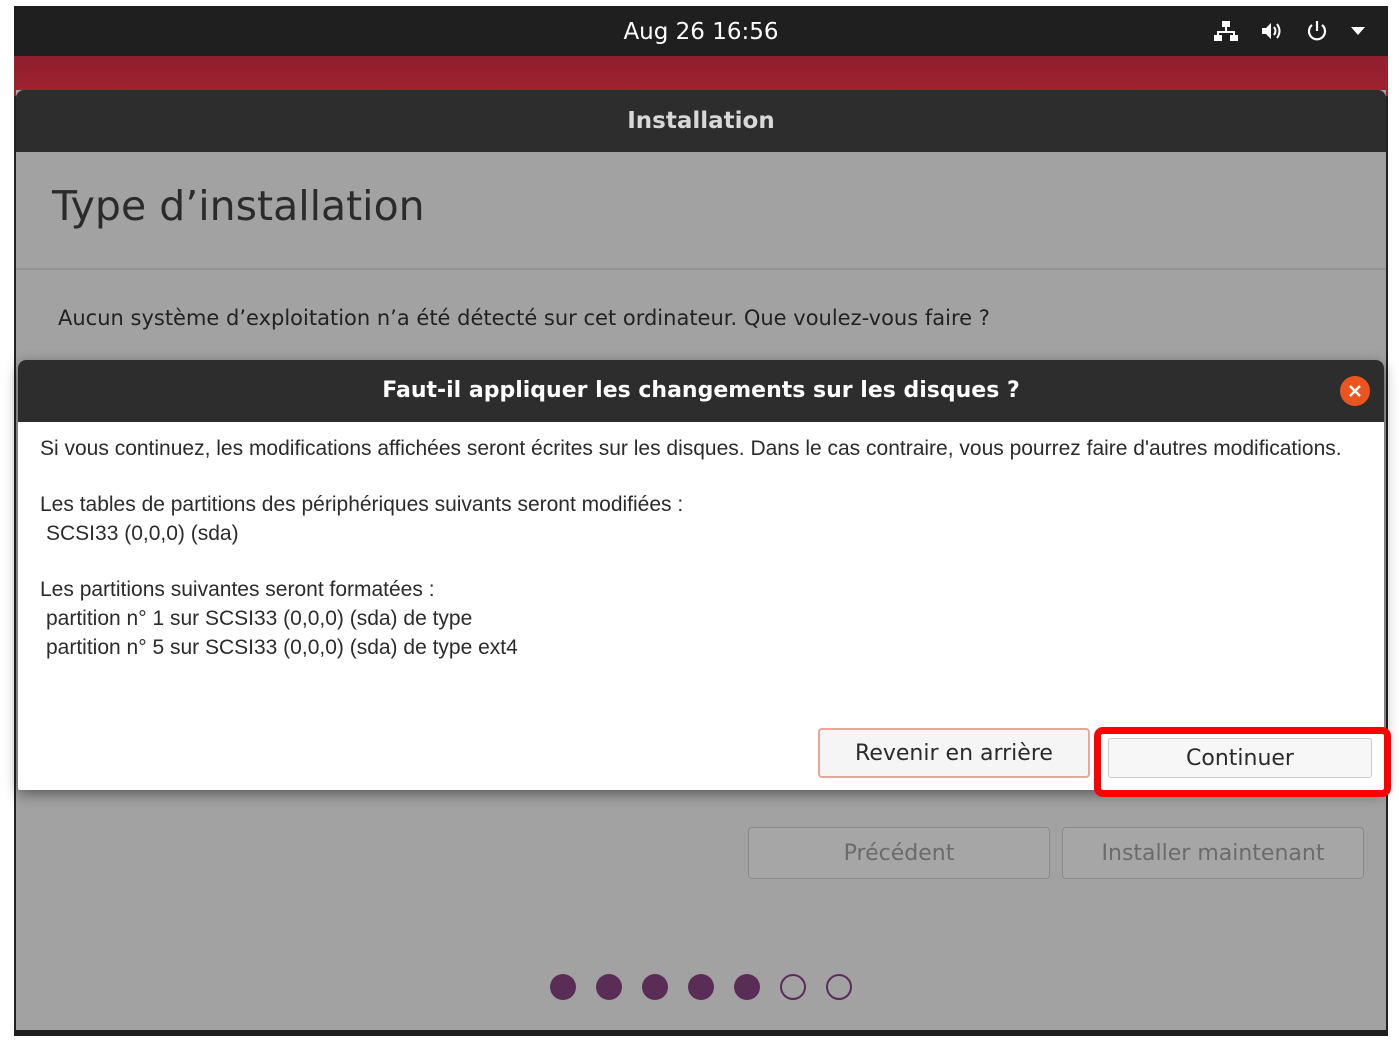  What do you see at coordinates (1056, 853) in the screenshot?
I see `installer-nav: Précédent Installer maintenant` at bounding box center [1056, 853].